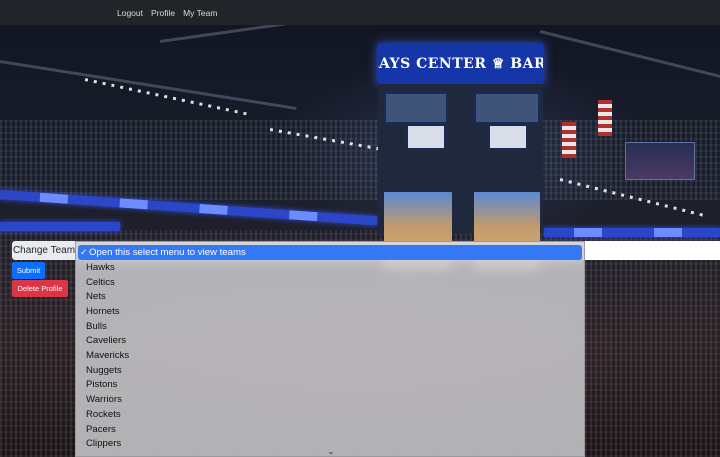 Image resolution: width=720 pixels, height=457 pixels. I want to click on option-hornets: Hornets, so click(330, 311).